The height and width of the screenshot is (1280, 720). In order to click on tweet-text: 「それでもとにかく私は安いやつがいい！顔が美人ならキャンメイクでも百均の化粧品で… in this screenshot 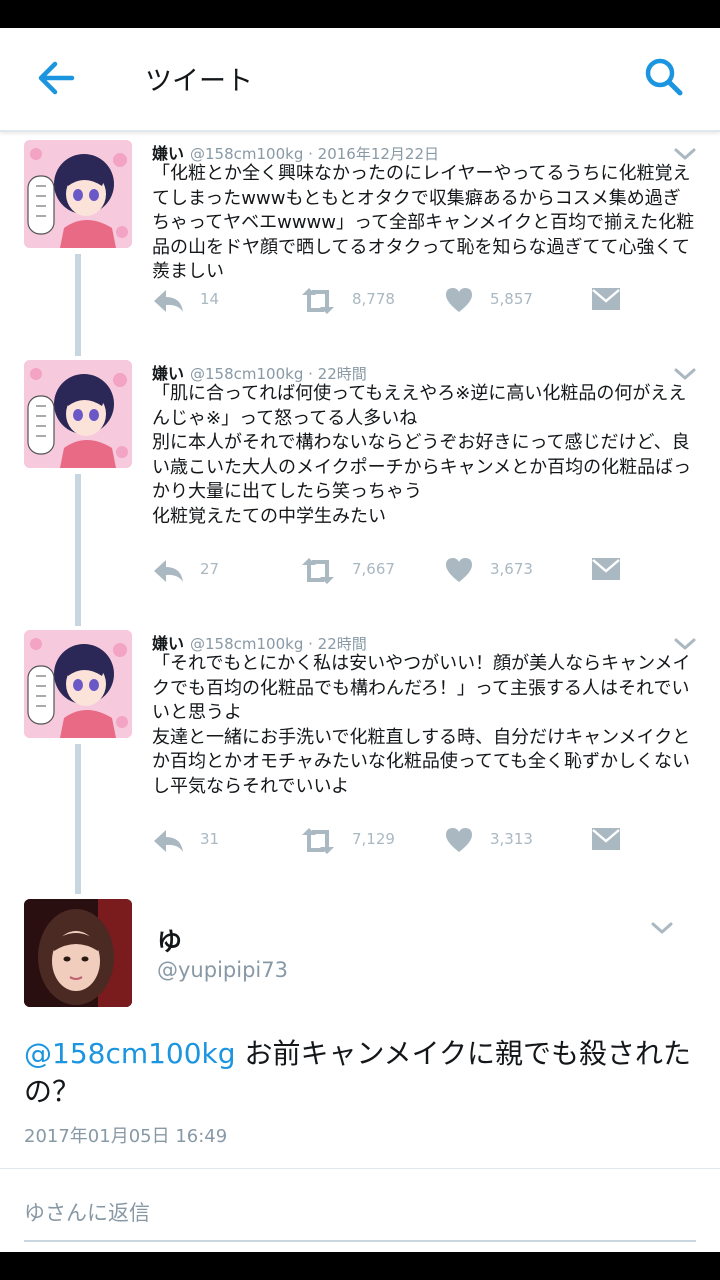, I will do `click(421, 725)`.